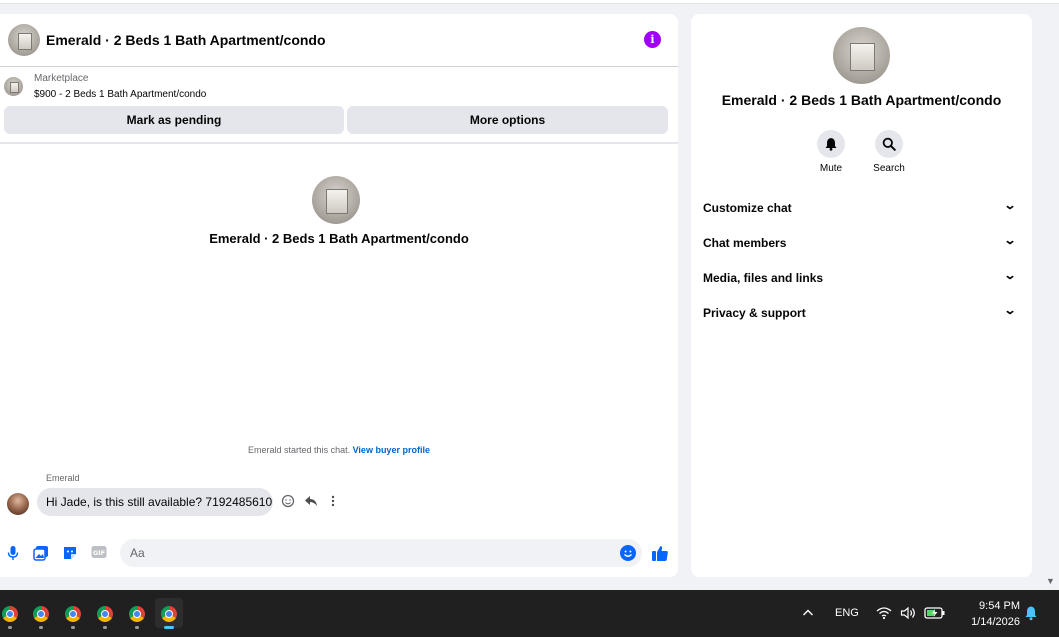 The height and width of the screenshot is (637, 1059). Describe the element at coordinates (507, 120) in the screenshot. I see `more-options-button: More options` at that location.